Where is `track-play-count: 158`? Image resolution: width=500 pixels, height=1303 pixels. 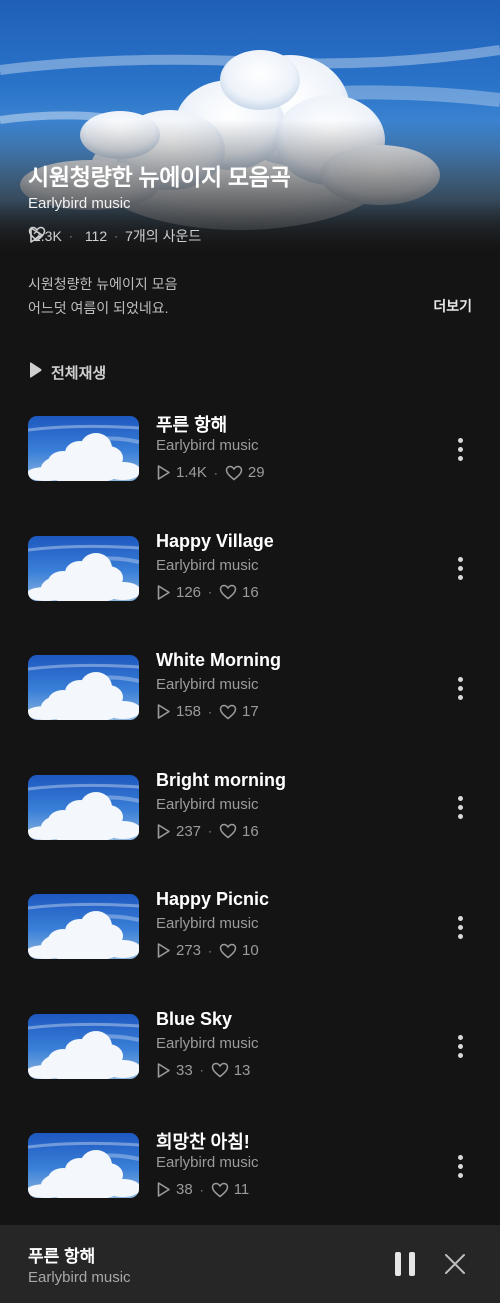 track-play-count: 158 is located at coordinates (189, 711).